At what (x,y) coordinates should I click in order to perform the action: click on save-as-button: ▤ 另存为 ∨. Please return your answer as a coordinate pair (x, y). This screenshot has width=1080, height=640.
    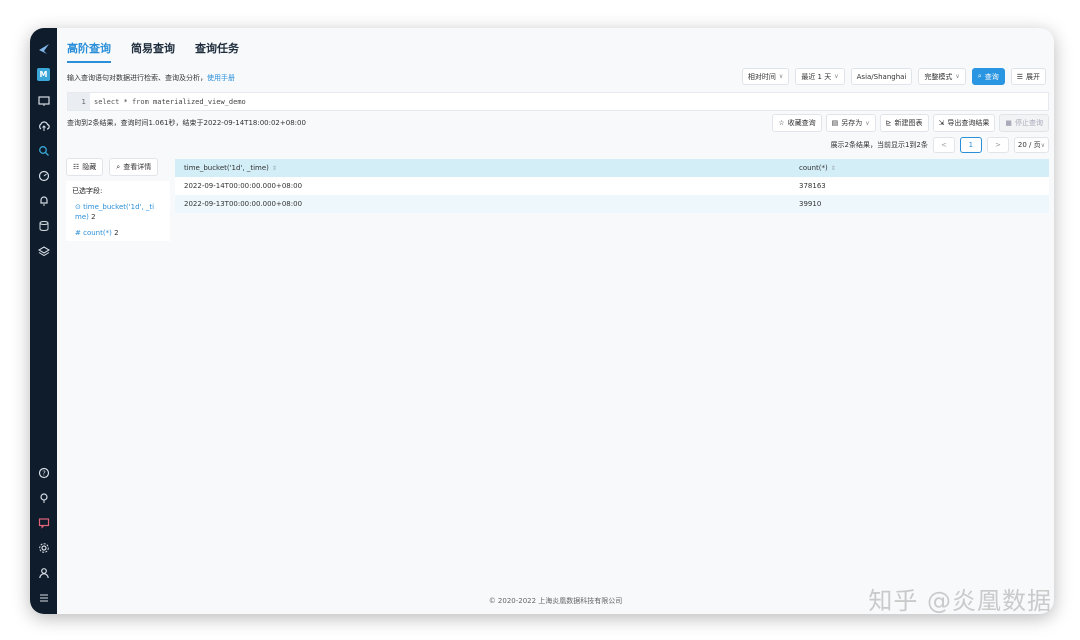
    Looking at the image, I should click on (850, 123).